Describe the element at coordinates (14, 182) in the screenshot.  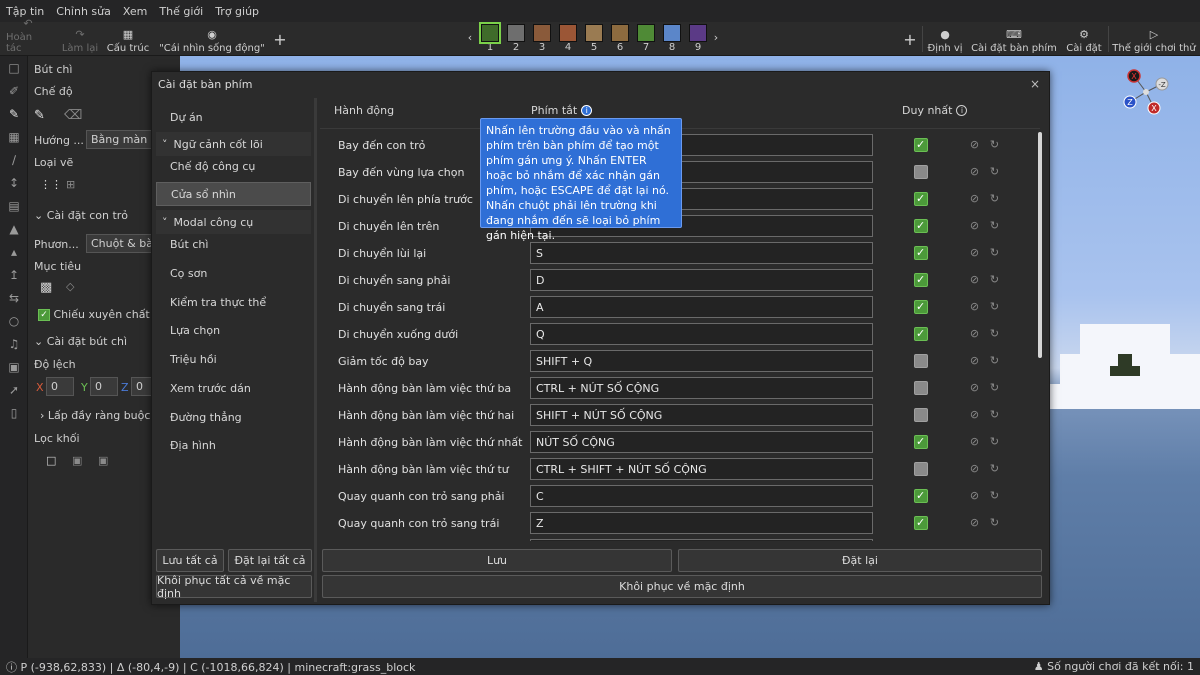
I see `extrude-tool-icon: ↕` at that location.